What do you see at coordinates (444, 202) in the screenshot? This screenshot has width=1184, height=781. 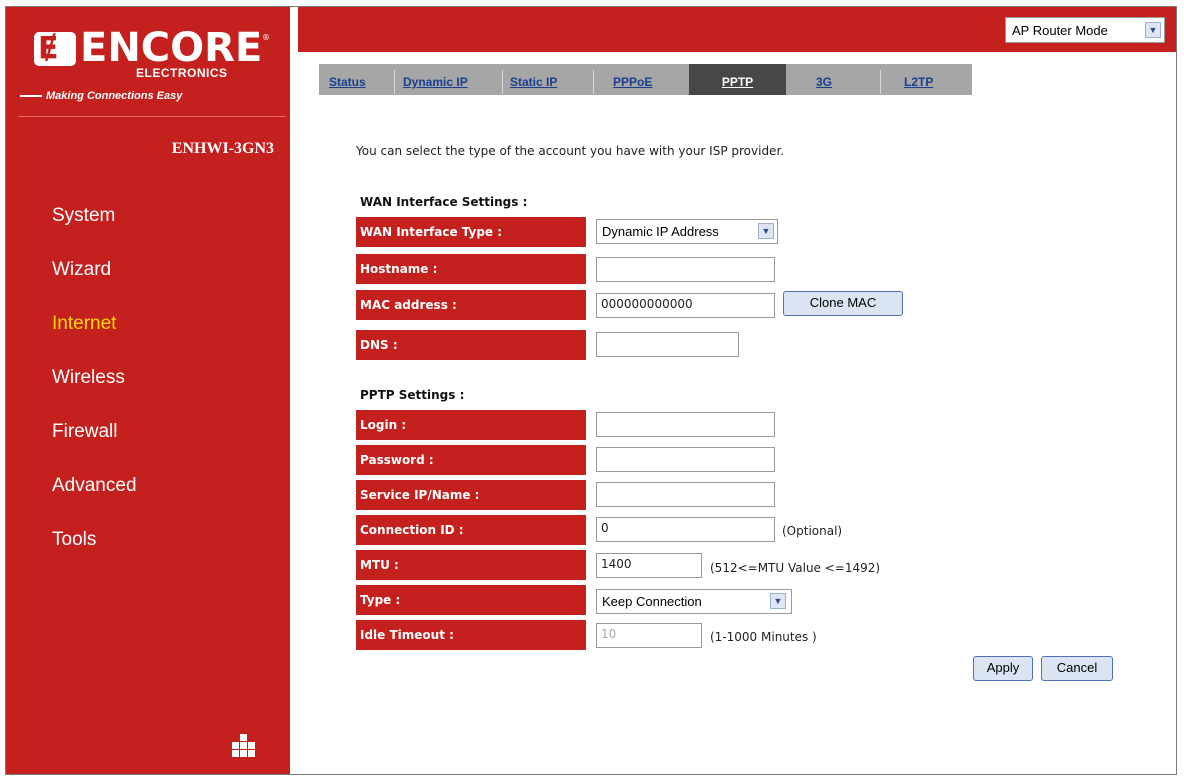 I see `wan-section-title: WAN Interface Settings :` at bounding box center [444, 202].